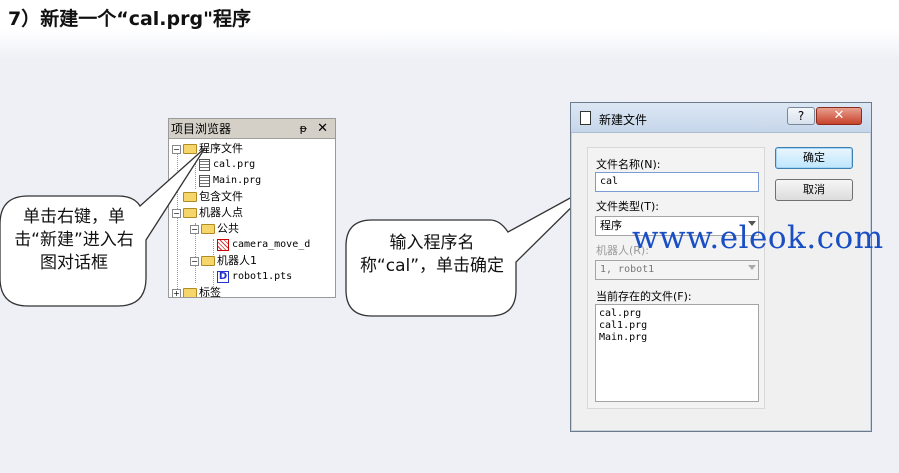 Image resolution: width=899 pixels, height=473 pixels. What do you see at coordinates (677, 270) in the screenshot?
I see `robot-select: 1, robot1` at bounding box center [677, 270].